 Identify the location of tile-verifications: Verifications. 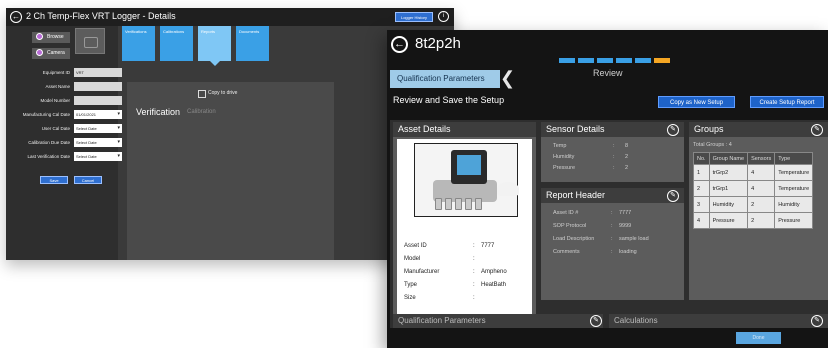
(138, 43).